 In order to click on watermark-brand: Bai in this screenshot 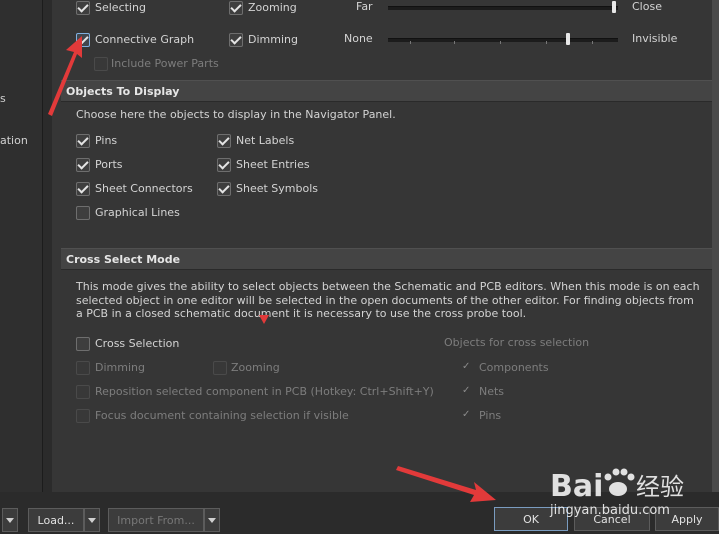, I will do `click(576, 486)`.